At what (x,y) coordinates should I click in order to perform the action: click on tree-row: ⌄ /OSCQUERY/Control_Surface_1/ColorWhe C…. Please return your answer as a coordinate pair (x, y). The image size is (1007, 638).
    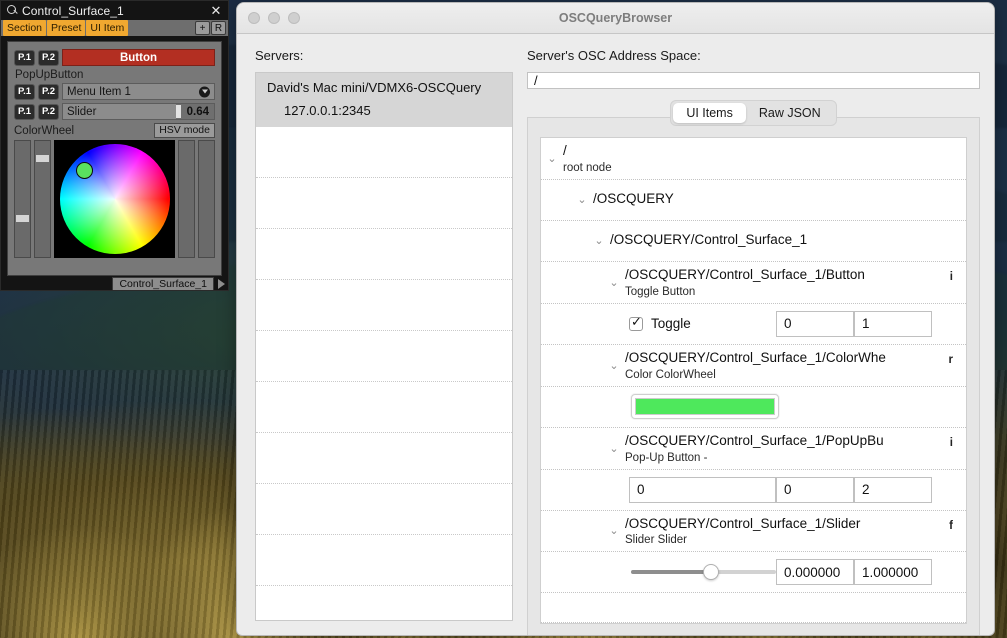
    Looking at the image, I should click on (753, 366).